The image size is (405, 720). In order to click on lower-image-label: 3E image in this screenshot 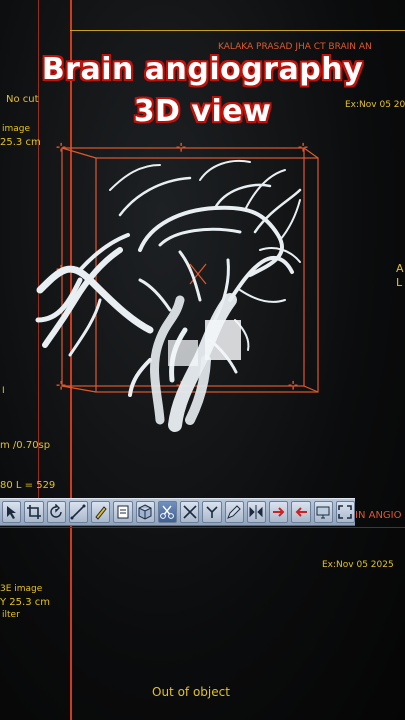, I will do `click(21, 589)`.